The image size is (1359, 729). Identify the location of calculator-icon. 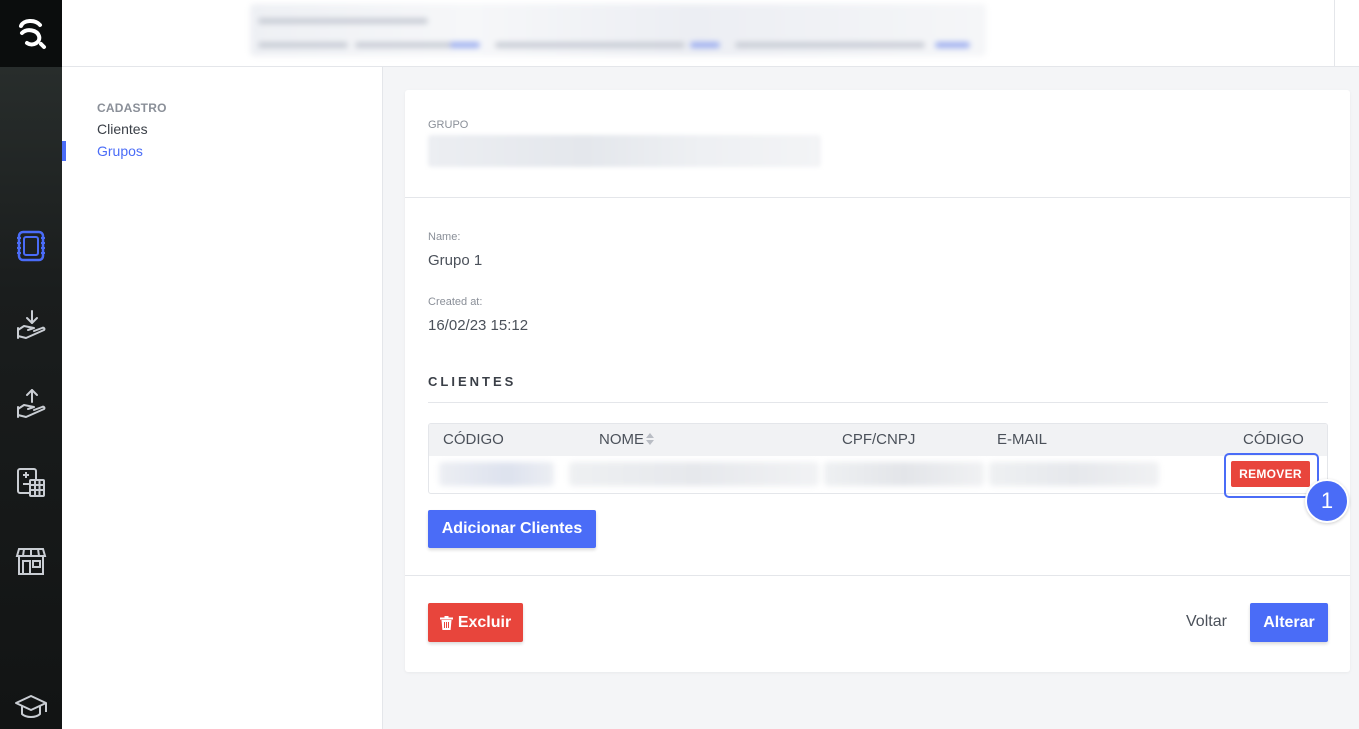
(31, 482).